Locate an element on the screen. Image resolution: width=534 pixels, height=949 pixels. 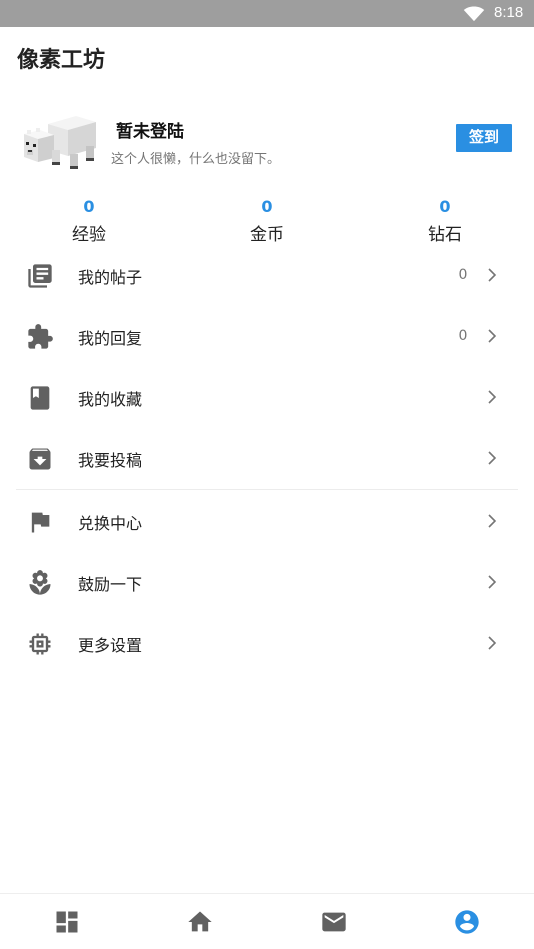
bookmark-book-icon is located at coordinates (40, 398).